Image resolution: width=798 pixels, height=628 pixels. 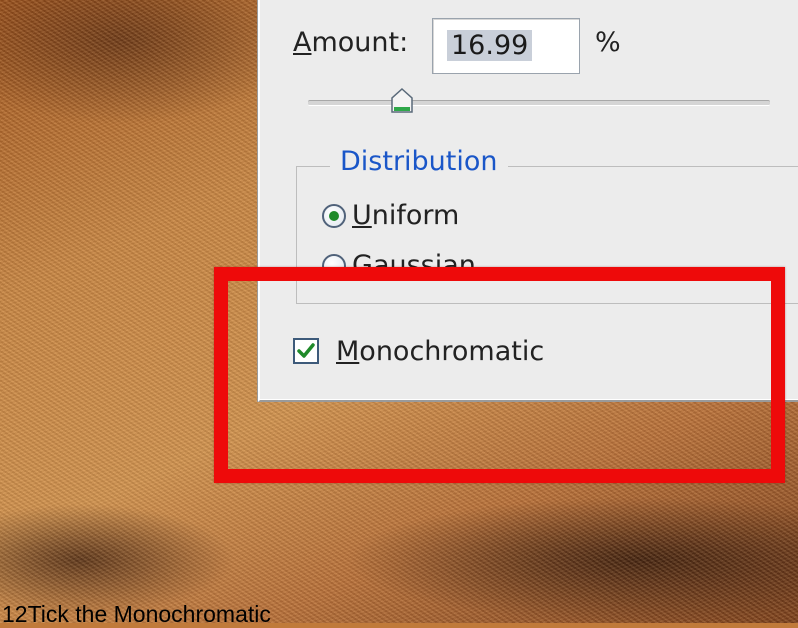 I want to click on step-caption: 12Tick the Monochromatic, so click(x=136, y=614).